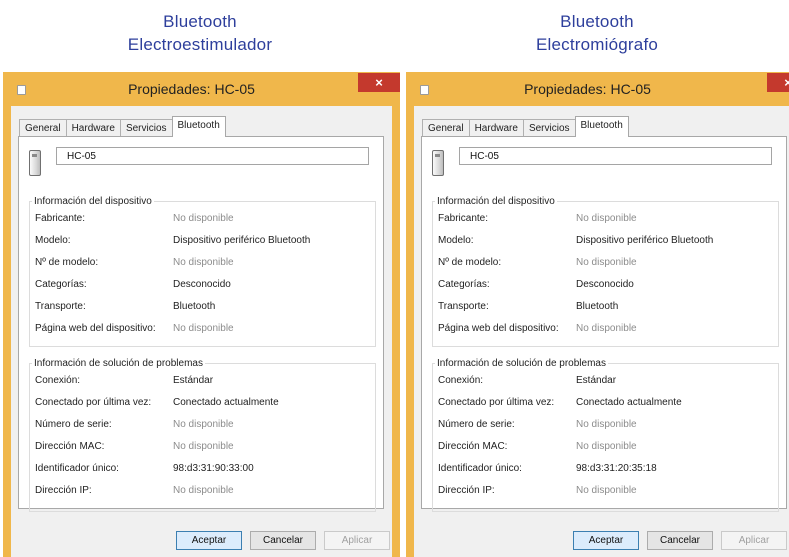  Describe the element at coordinates (200, 33) in the screenshot. I see `caption-left: Bluetooth Electroestimulador` at that location.